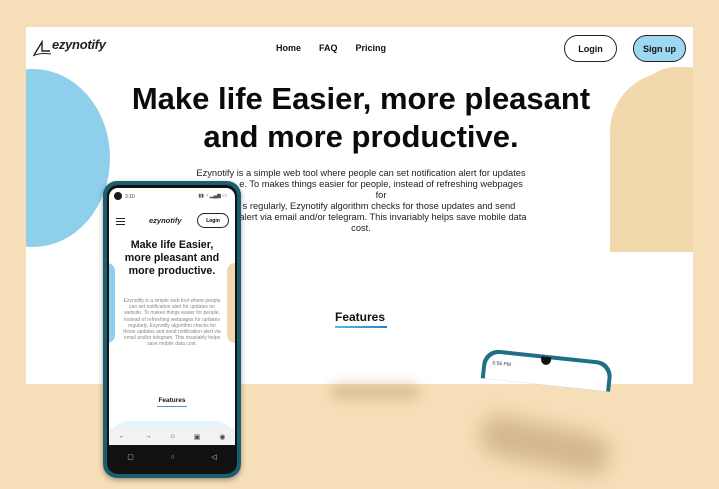  I want to click on android-nav-bar: ▢ ○ ◁, so click(172, 457).